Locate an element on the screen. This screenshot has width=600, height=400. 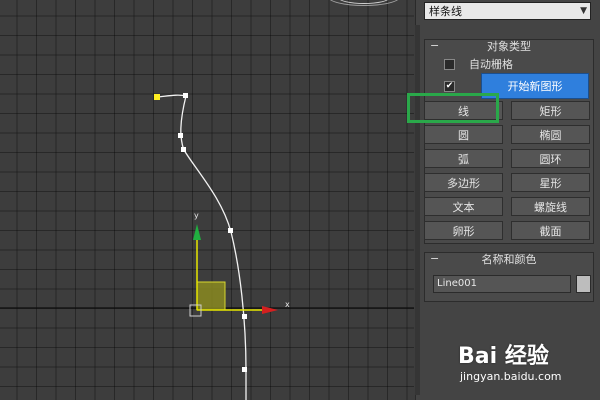
auto-grid-row: 自动栅格 is located at coordinates (478, 64).